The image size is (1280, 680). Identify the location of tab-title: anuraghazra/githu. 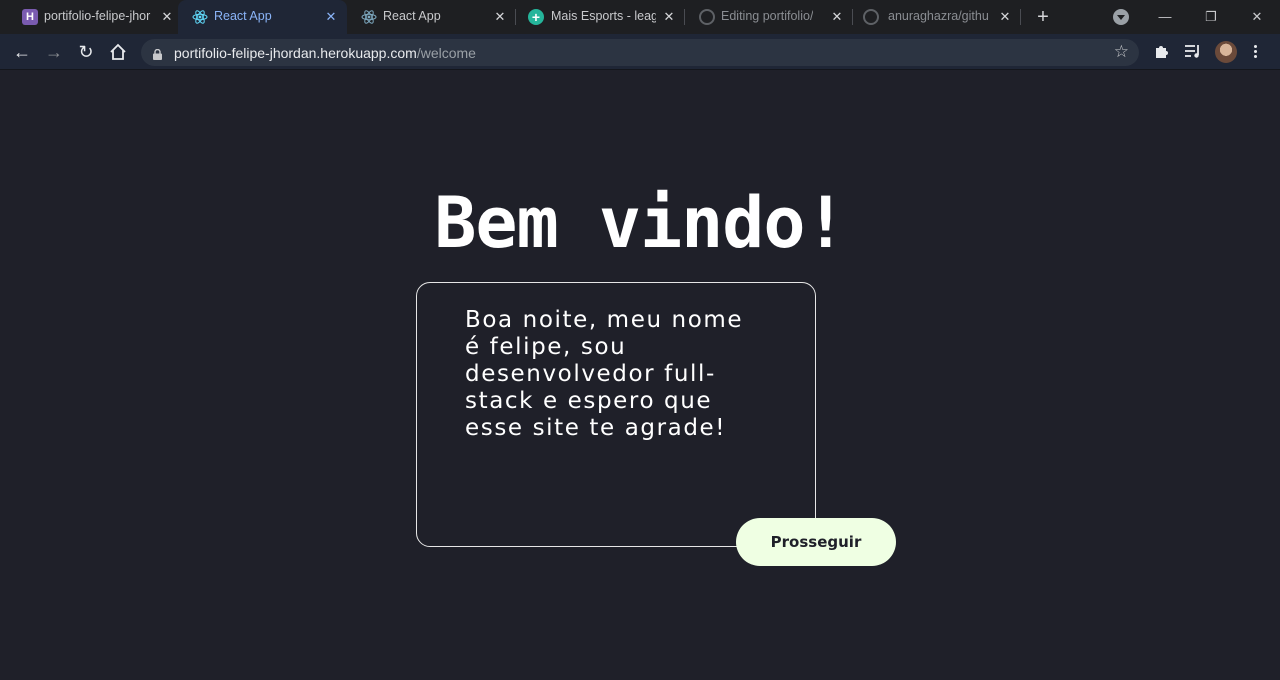
(938, 16).